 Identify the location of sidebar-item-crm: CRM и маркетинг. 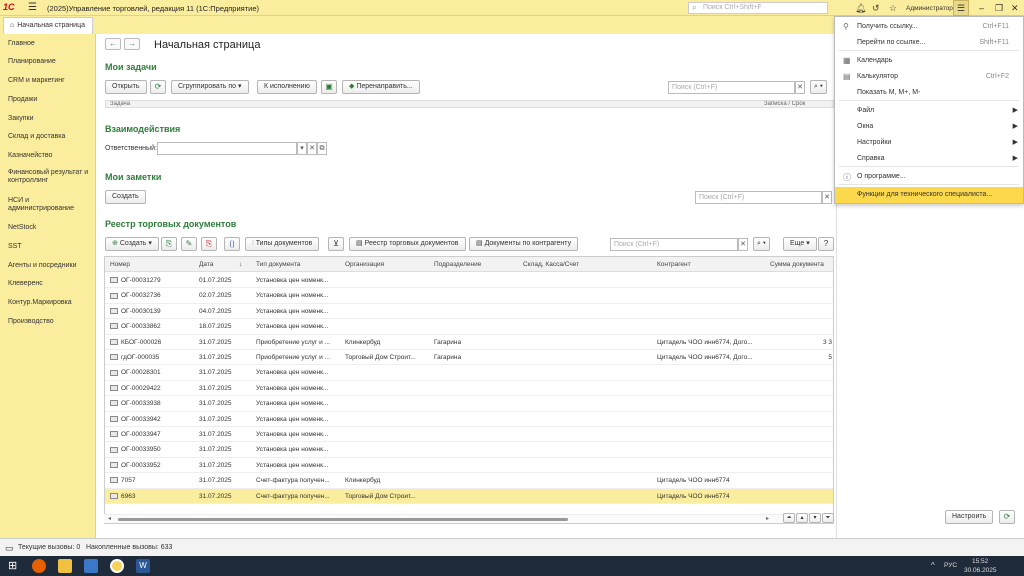
(50, 81).